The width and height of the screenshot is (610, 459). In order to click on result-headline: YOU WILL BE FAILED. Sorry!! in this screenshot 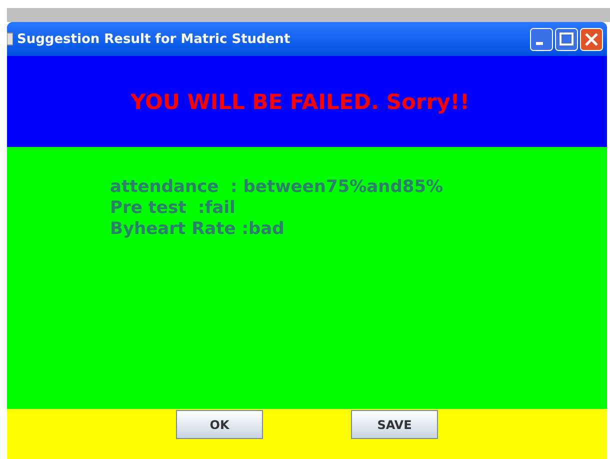, I will do `click(300, 102)`.